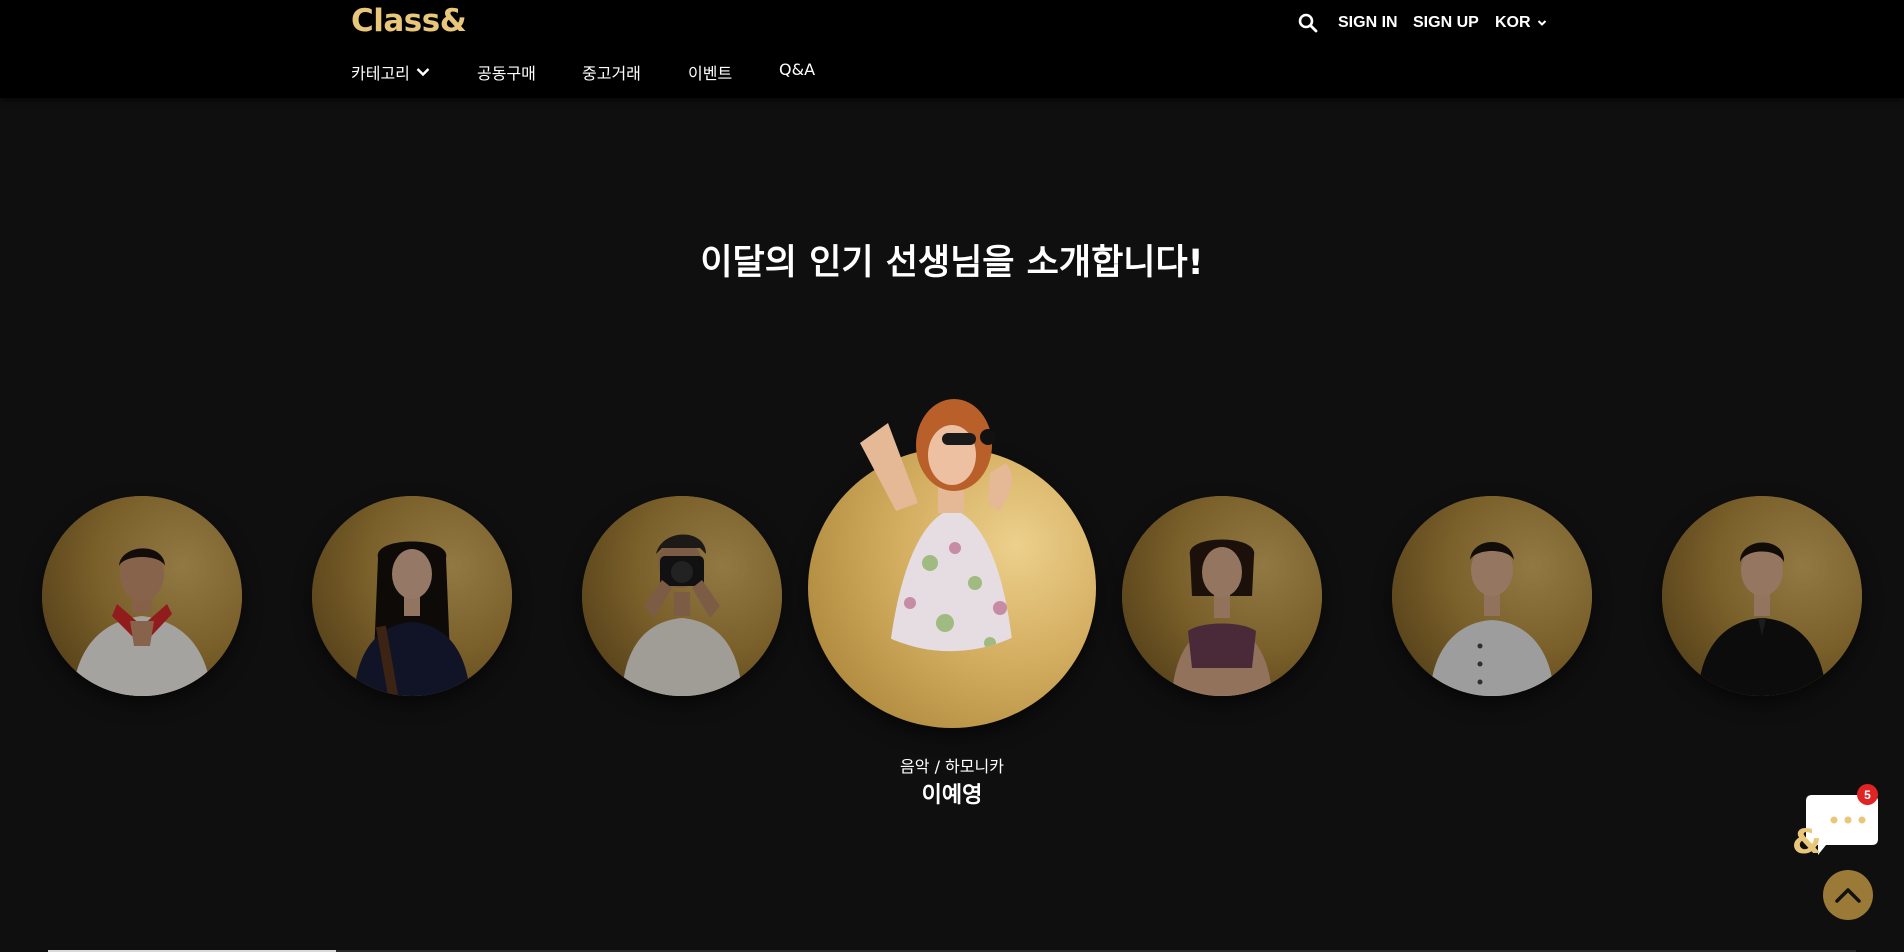  I want to click on sign-up-link: SIGN UP, so click(1446, 23).